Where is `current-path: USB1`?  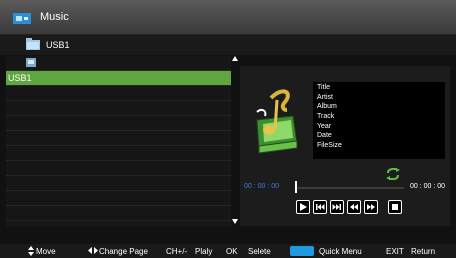
current-path: USB1 is located at coordinates (228, 45).